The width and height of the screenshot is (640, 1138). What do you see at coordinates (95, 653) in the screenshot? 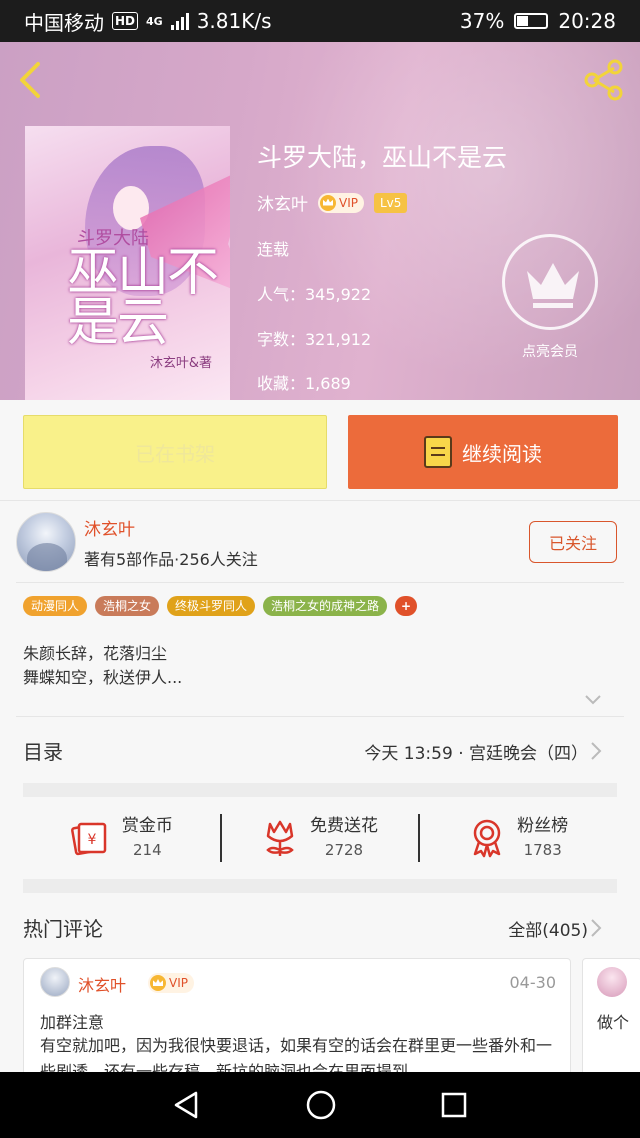
I see `intro-line: 朱颜长辞，花落归尘` at bounding box center [95, 653].